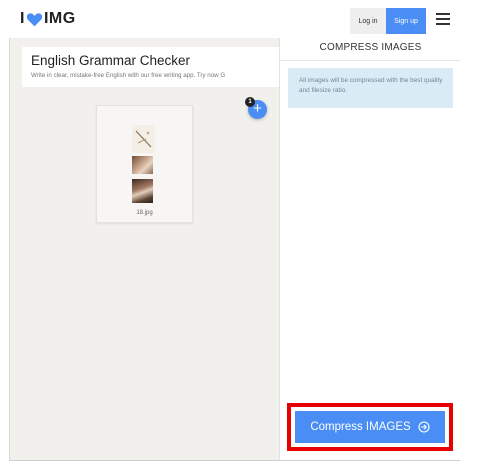 The image size is (484, 469). I want to click on compress-button: Compress IMAGES, so click(370, 427).